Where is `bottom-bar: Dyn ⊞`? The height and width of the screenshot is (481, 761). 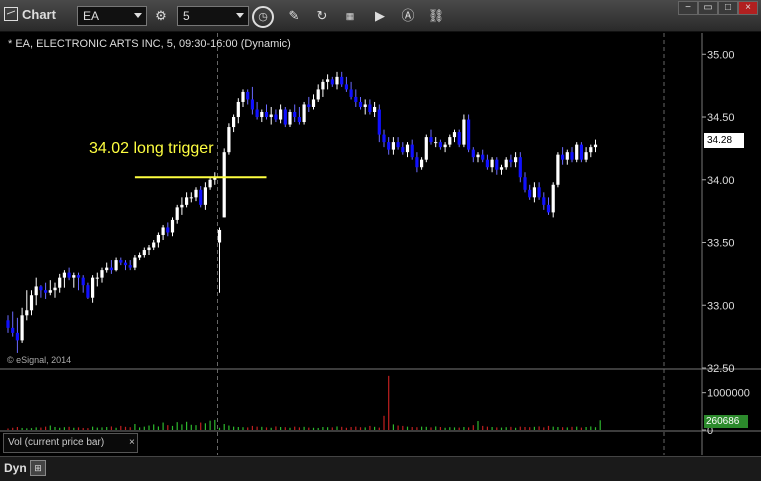
bottom-bar: Dyn ⊞ is located at coordinates (380, 468).